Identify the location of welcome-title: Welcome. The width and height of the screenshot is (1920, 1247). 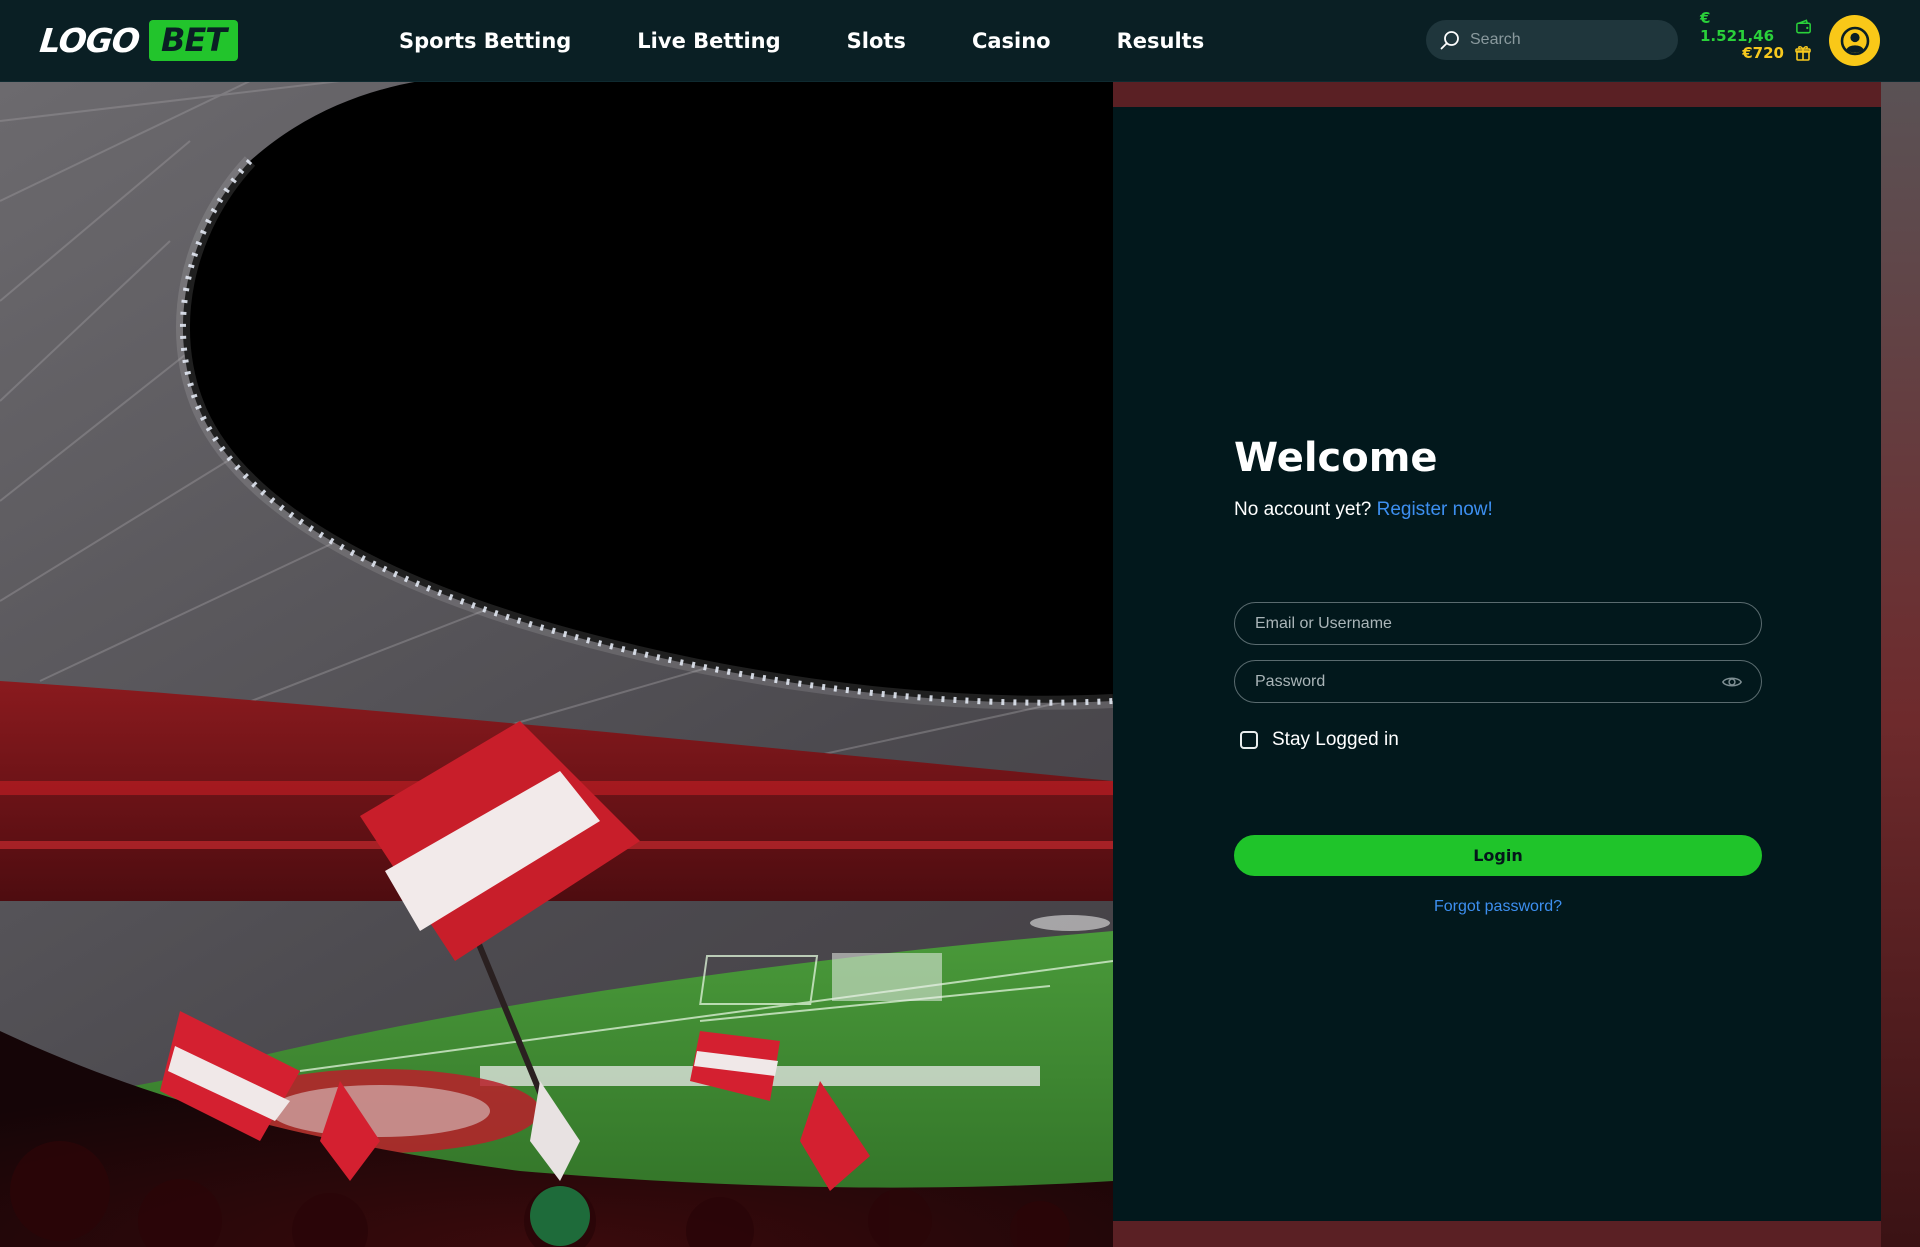
(1336, 458).